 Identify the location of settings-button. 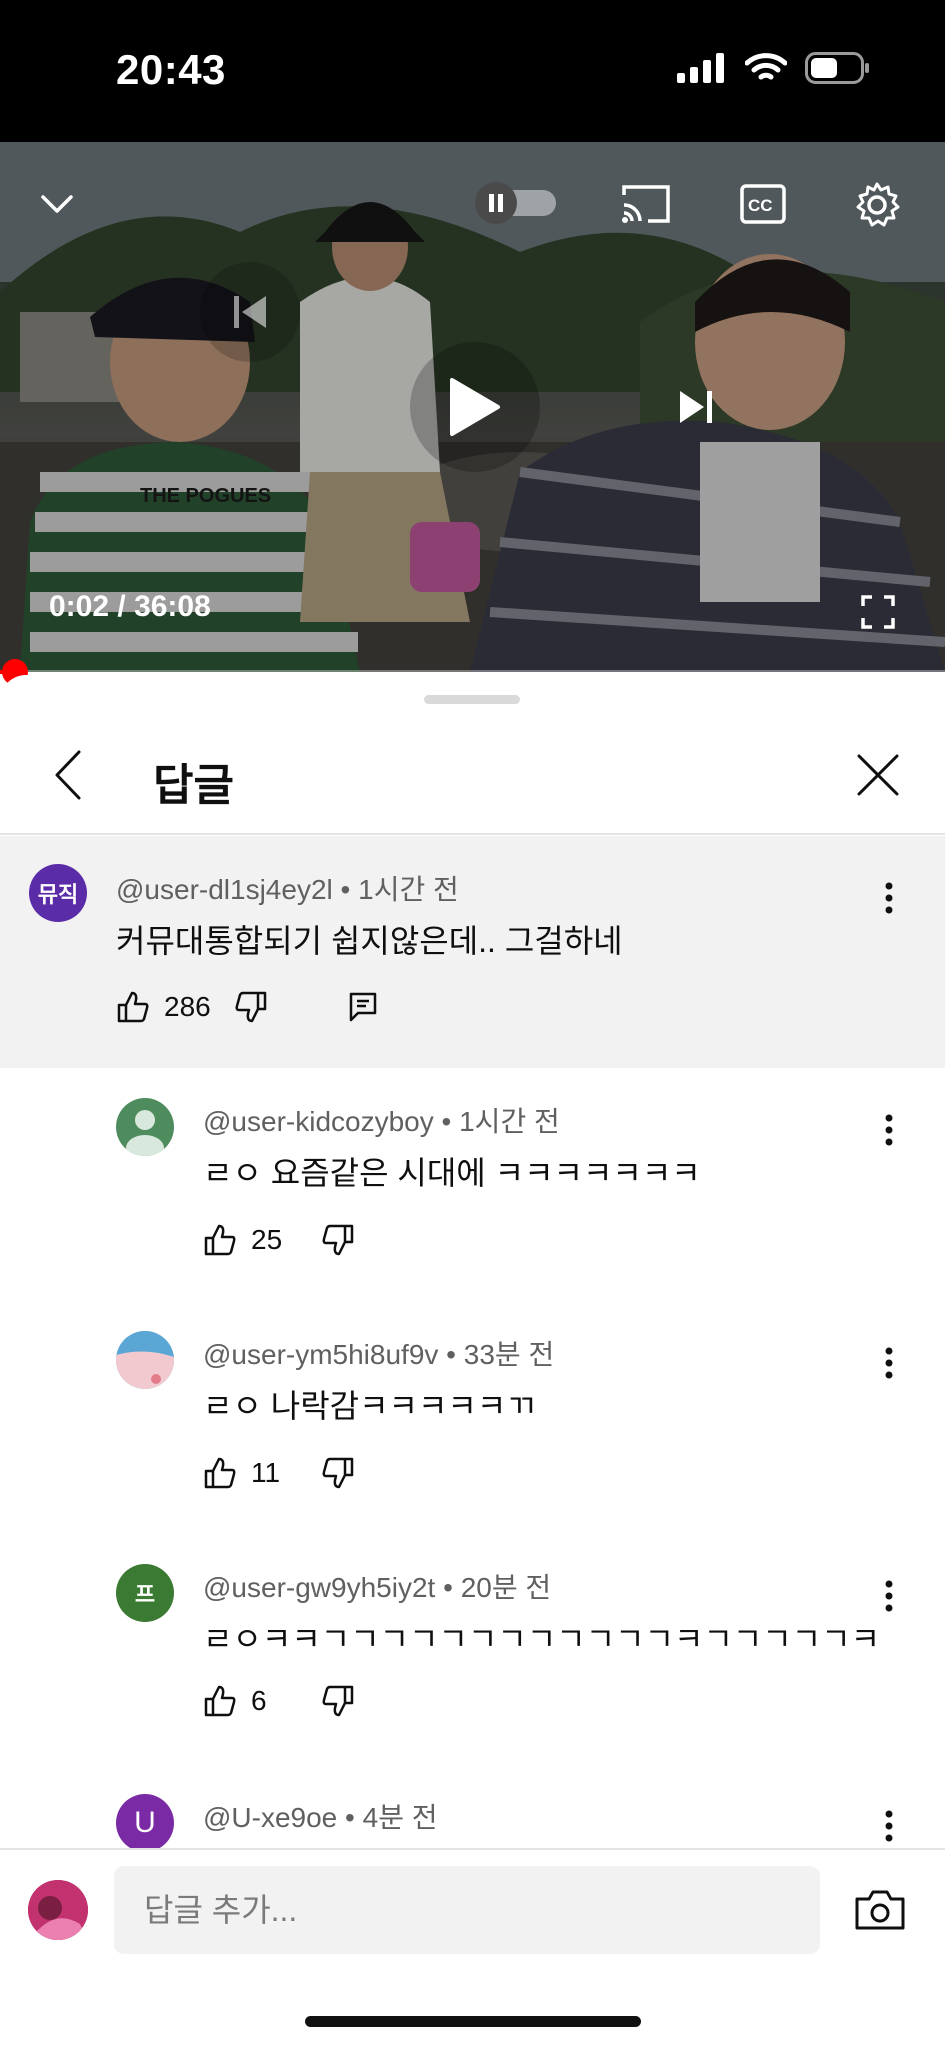
(877, 205).